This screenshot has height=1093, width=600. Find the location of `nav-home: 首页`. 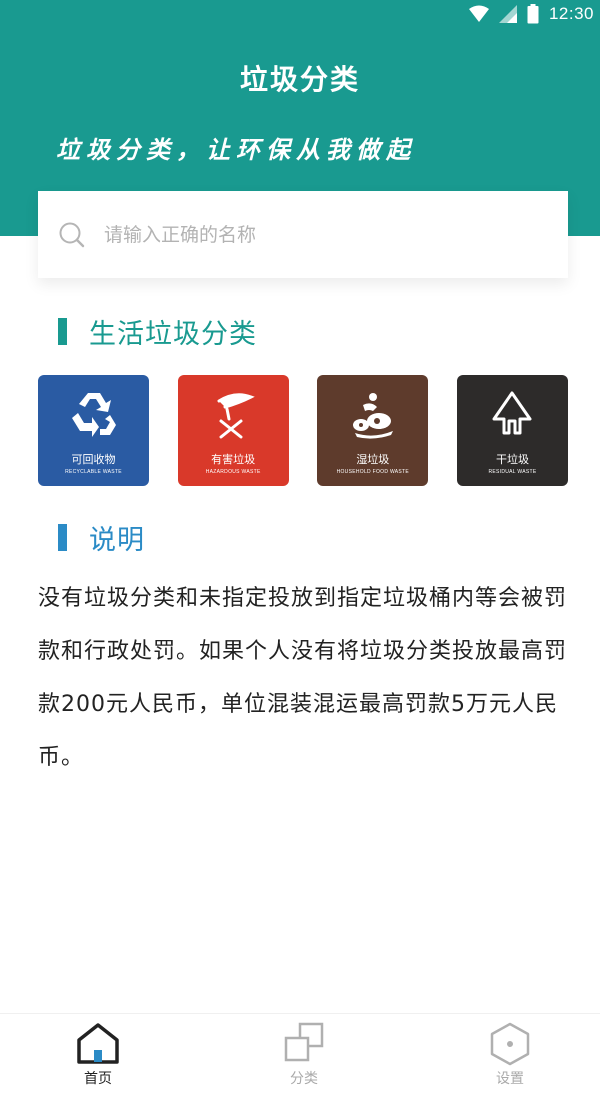

nav-home: 首页 is located at coordinates (98, 1053).